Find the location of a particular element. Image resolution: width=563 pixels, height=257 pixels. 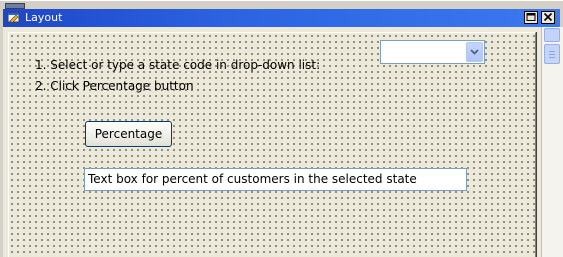

close-button is located at coordinates (548, 17).